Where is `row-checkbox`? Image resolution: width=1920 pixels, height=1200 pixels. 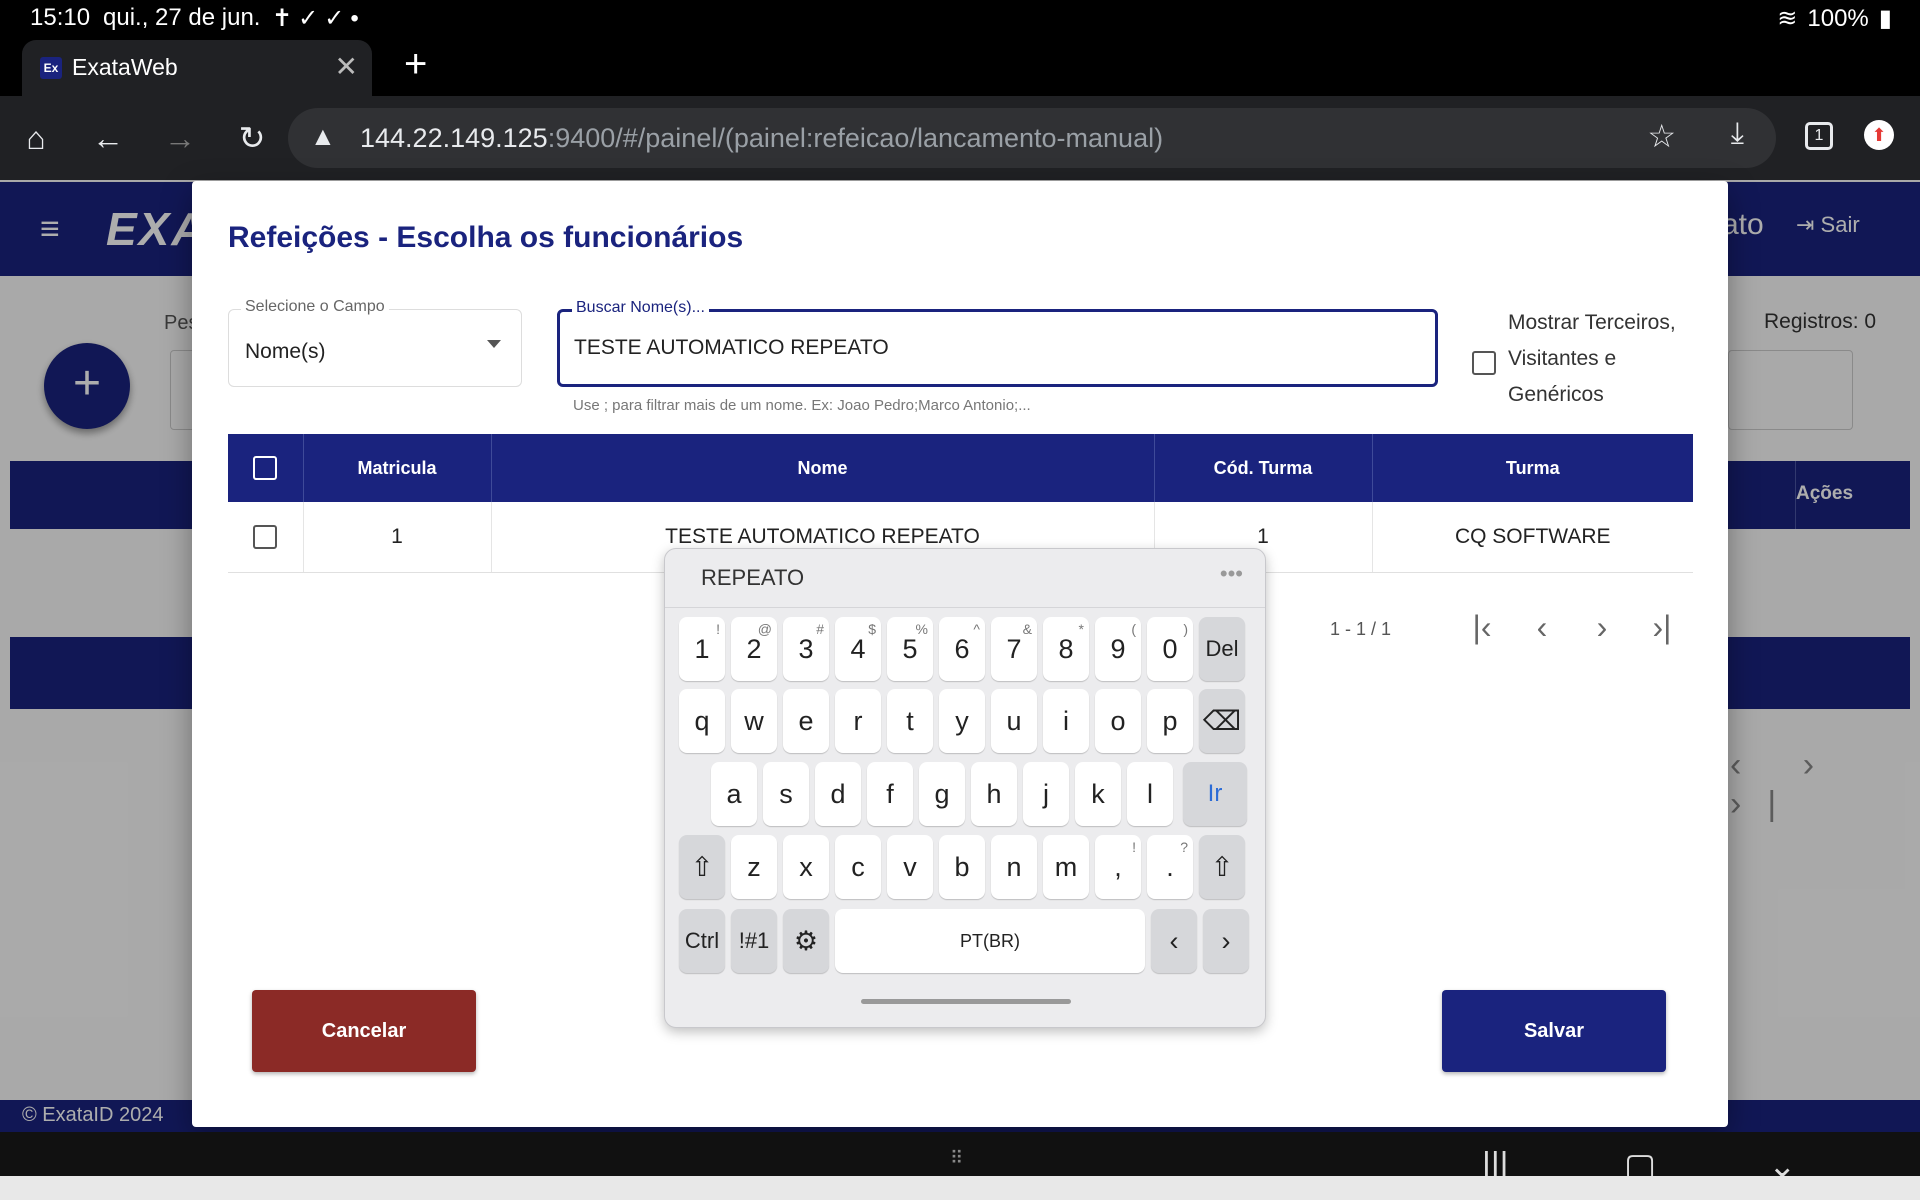
row-checkbox is located at coordinates (265, 536).